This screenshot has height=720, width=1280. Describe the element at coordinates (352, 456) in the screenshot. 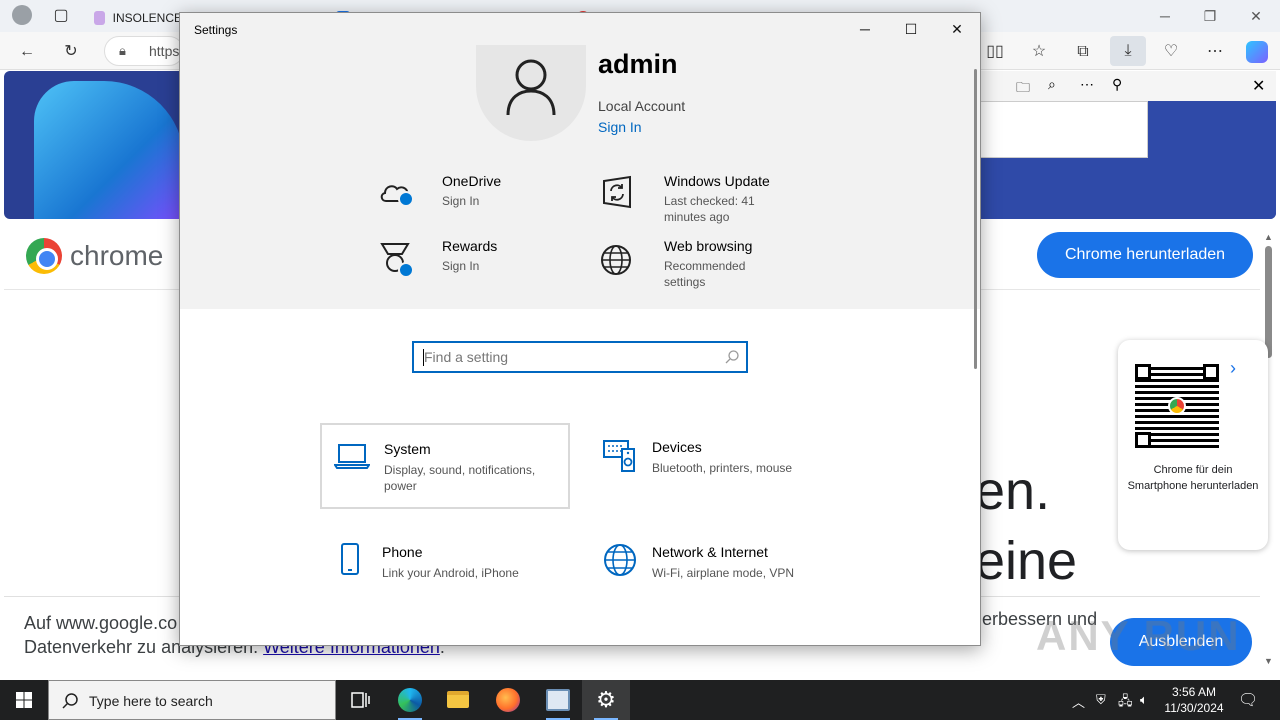

I see `laptop-icon` at that location.